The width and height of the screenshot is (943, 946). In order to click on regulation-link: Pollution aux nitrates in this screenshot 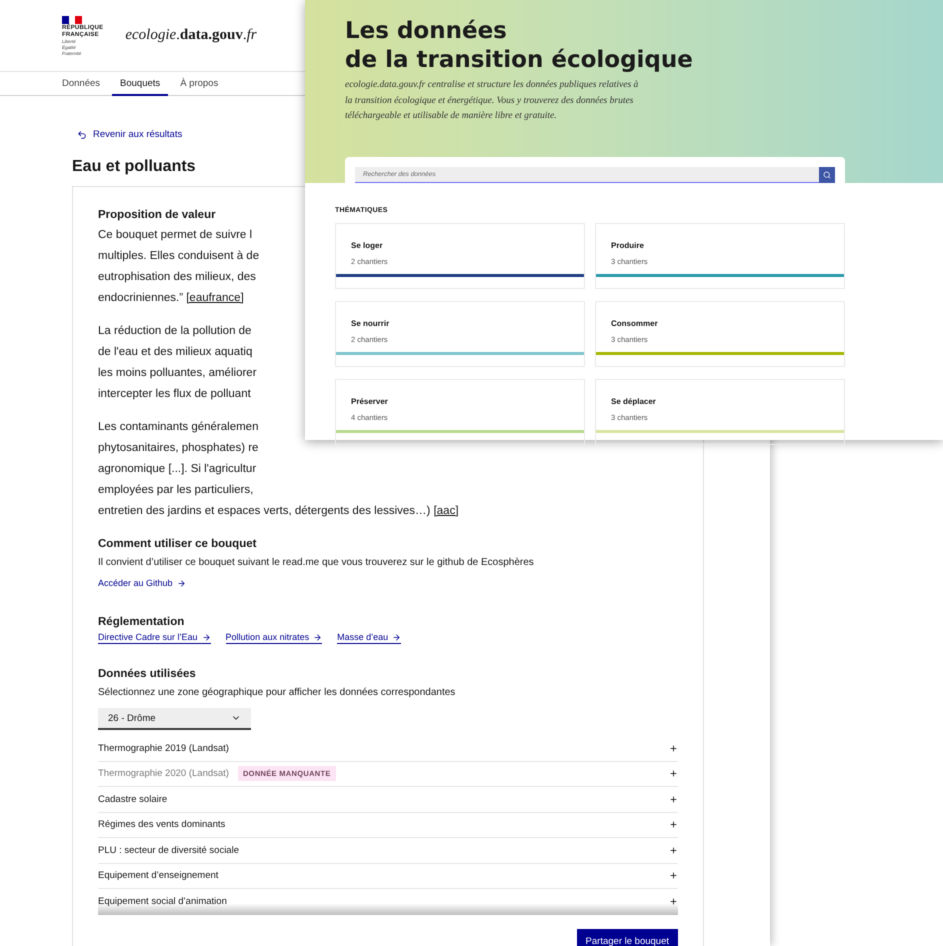, I will do `click(274, 638)`.